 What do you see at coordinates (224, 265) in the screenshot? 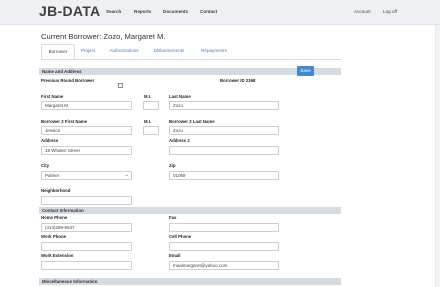
I see `email-field: maalmargaret@yahoo.com` at bounding box center [224, 265].